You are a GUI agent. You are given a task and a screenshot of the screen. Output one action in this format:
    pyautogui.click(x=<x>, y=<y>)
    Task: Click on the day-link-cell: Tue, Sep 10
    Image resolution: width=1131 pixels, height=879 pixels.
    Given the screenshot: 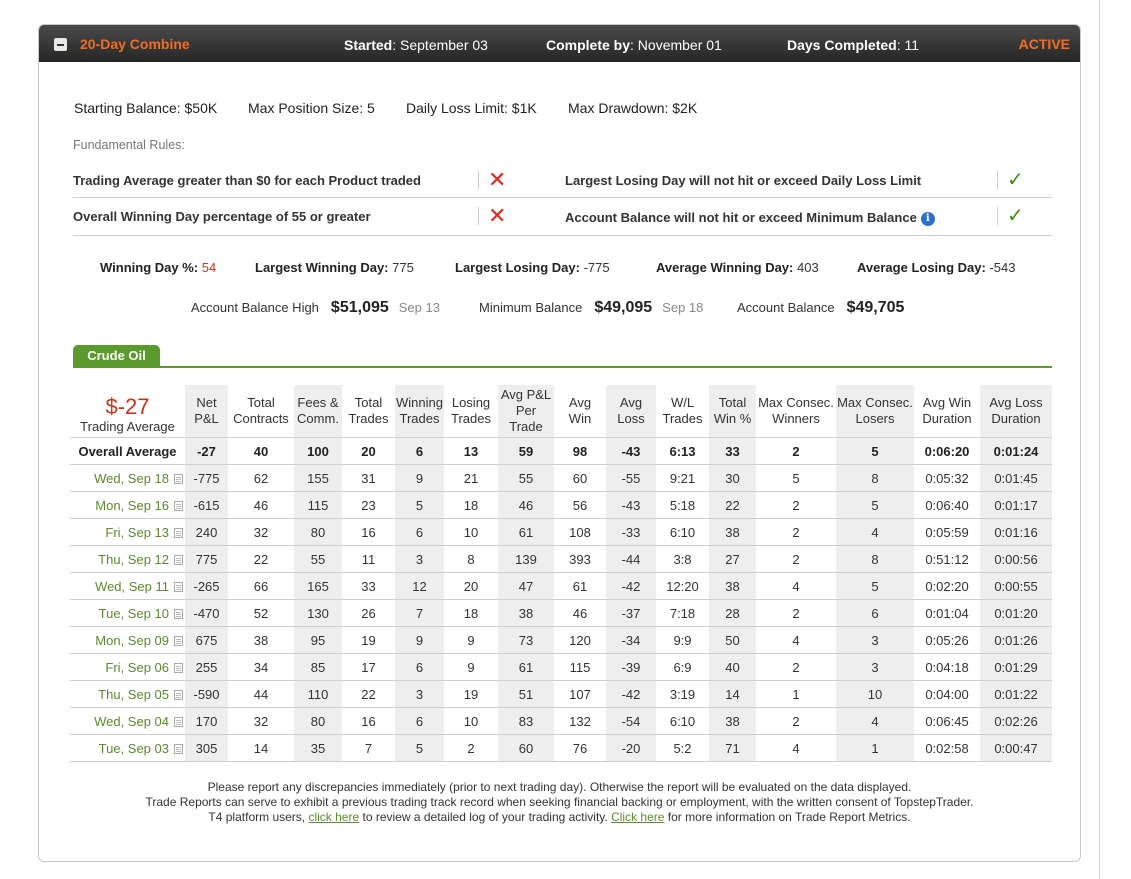 What is the action you would take?
    pyautogui.click(x=127, y=613)
    